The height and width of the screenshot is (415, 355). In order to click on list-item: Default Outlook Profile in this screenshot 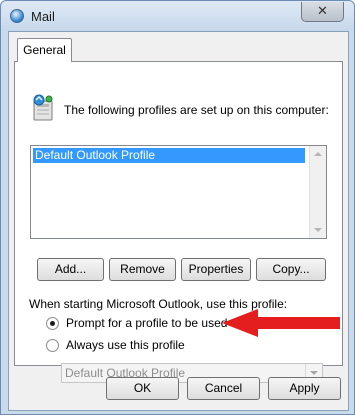, I will do `click(169, 155)`.